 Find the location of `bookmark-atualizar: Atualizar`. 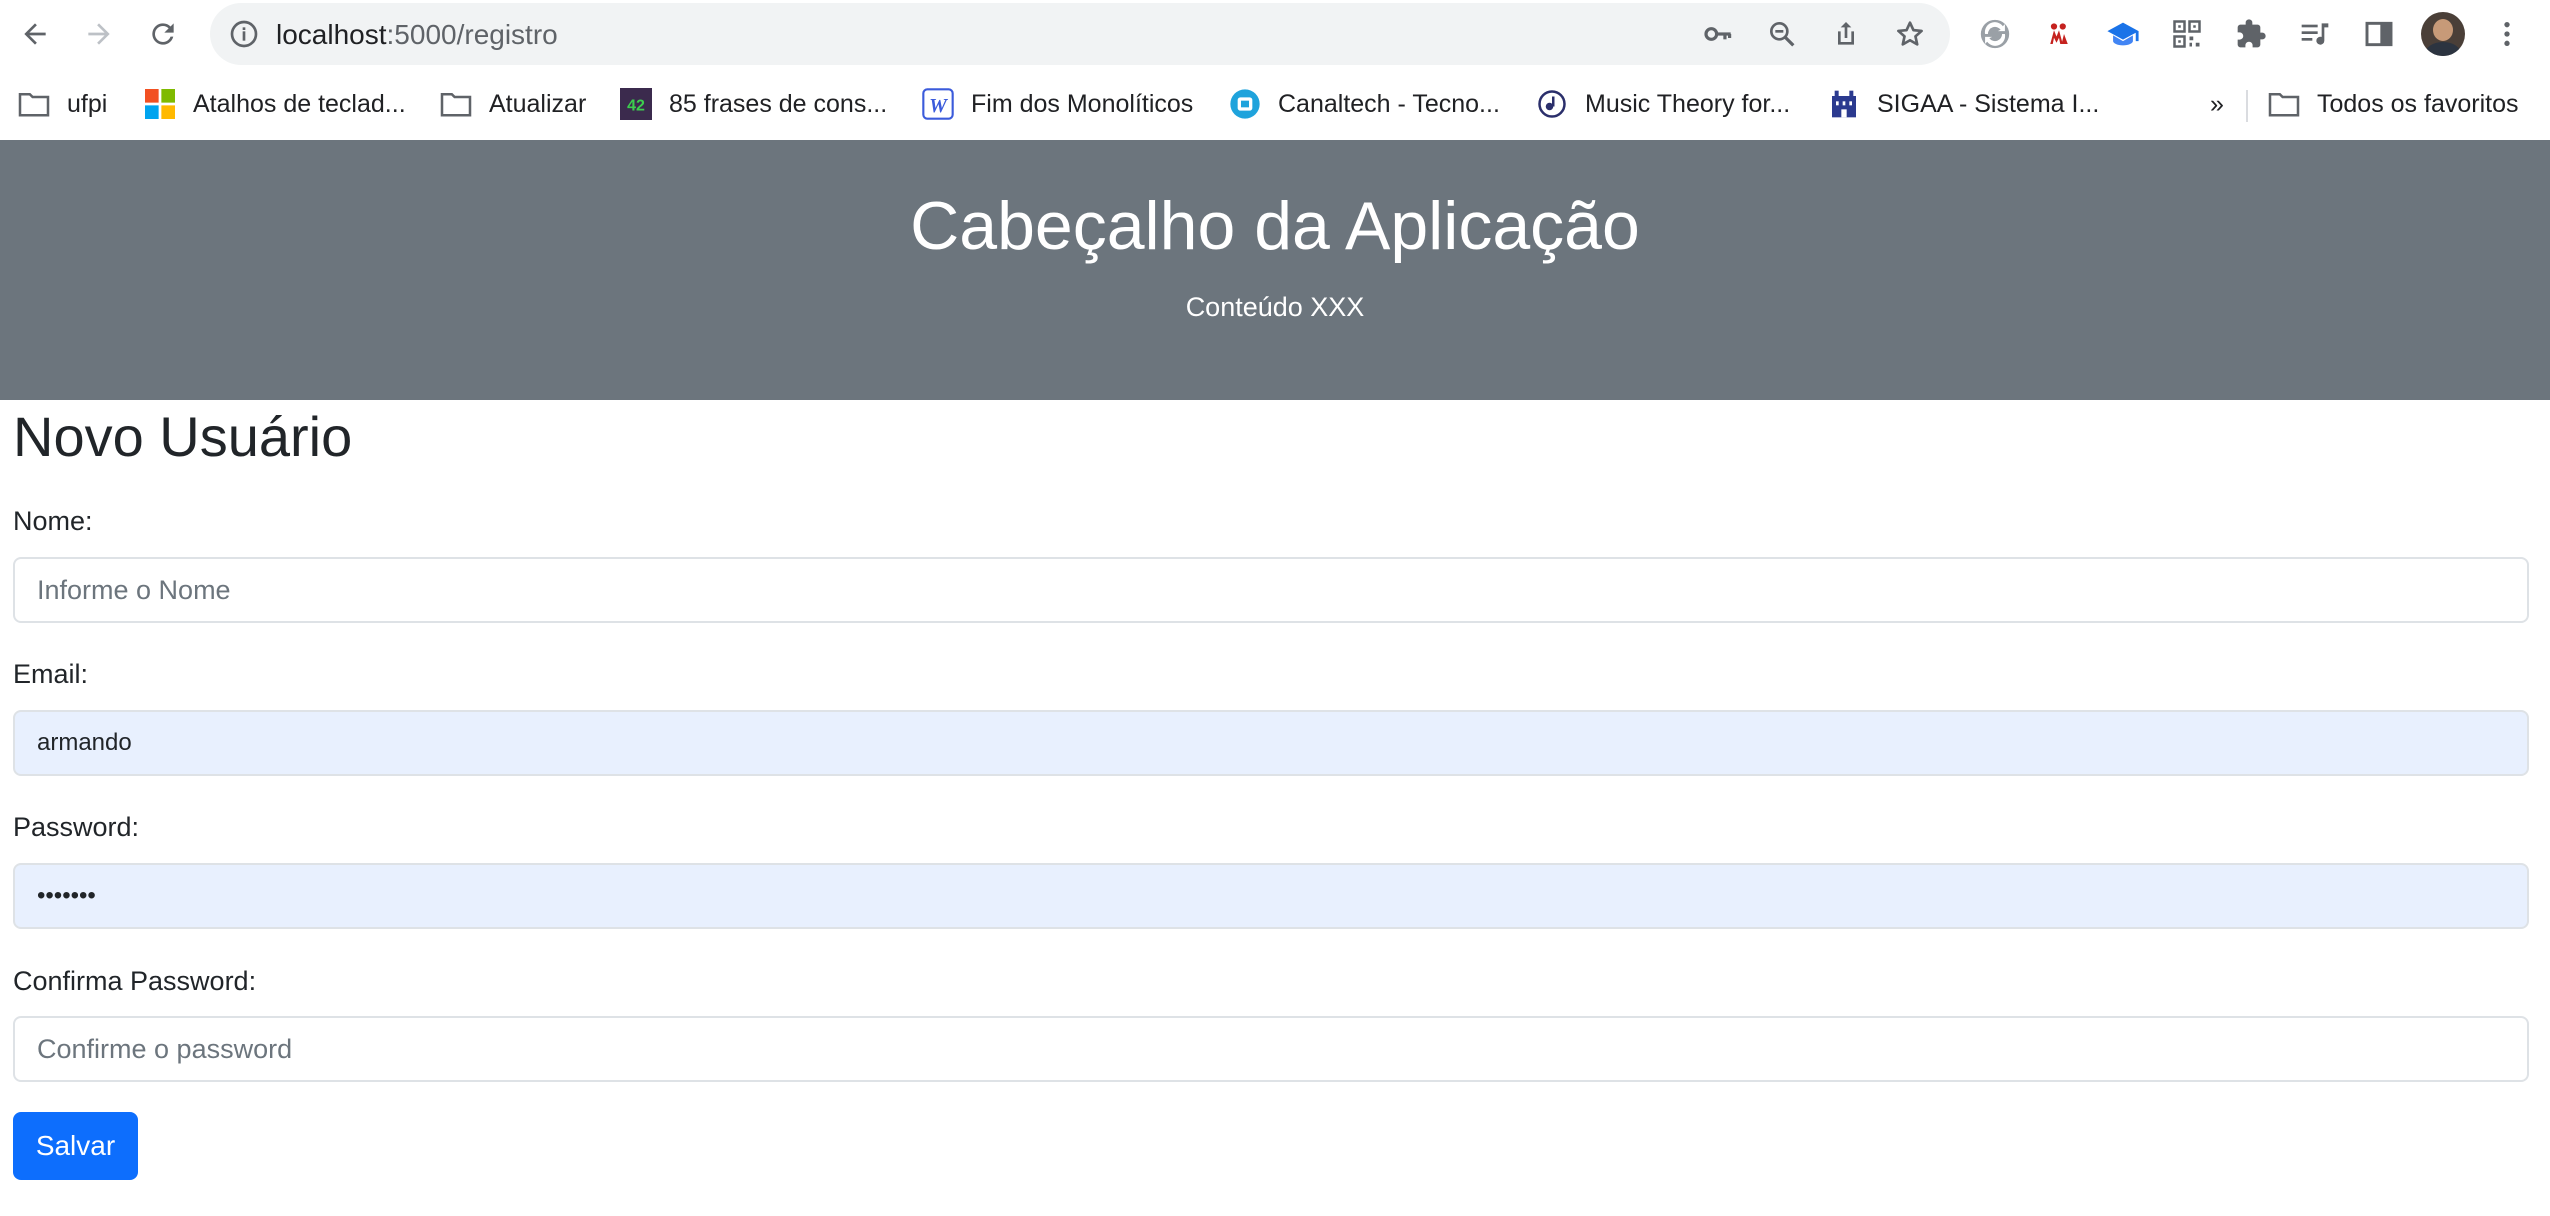

bookmark-atualizar: Atualizar is located at coordinates (512, 104).